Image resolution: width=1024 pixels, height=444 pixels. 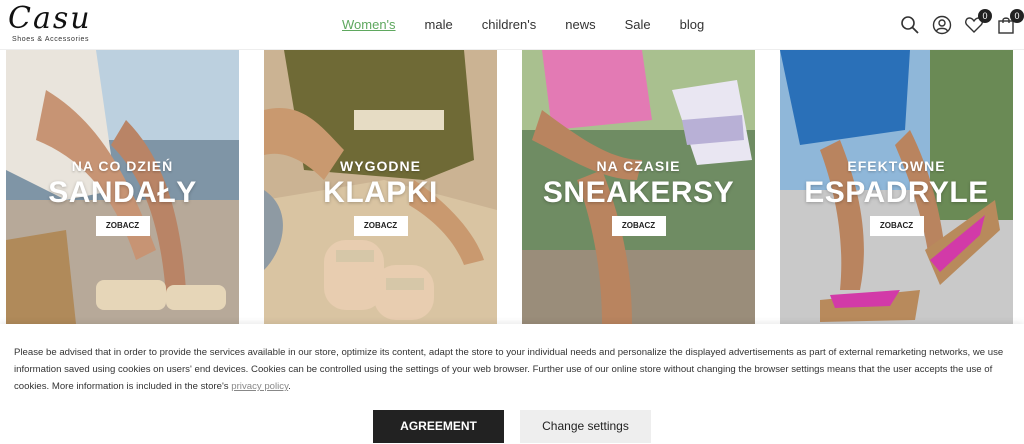 I want to click on nav-item-childrens: children's, so click(x=509, y=25).